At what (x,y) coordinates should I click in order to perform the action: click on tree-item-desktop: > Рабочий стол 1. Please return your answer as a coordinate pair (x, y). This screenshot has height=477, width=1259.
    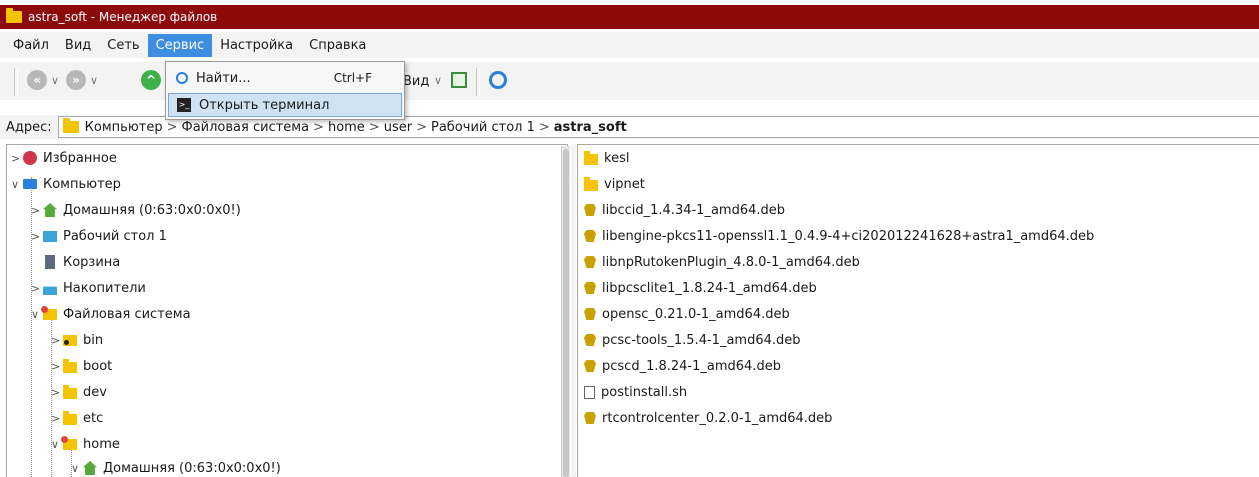
    Looking at the image, I should click on (99, 236).